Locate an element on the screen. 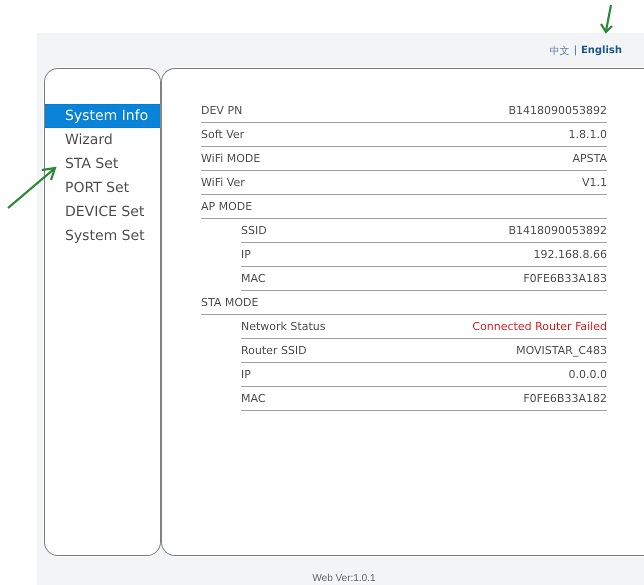  field-label: Network Status is located at coordinates (283, 326).